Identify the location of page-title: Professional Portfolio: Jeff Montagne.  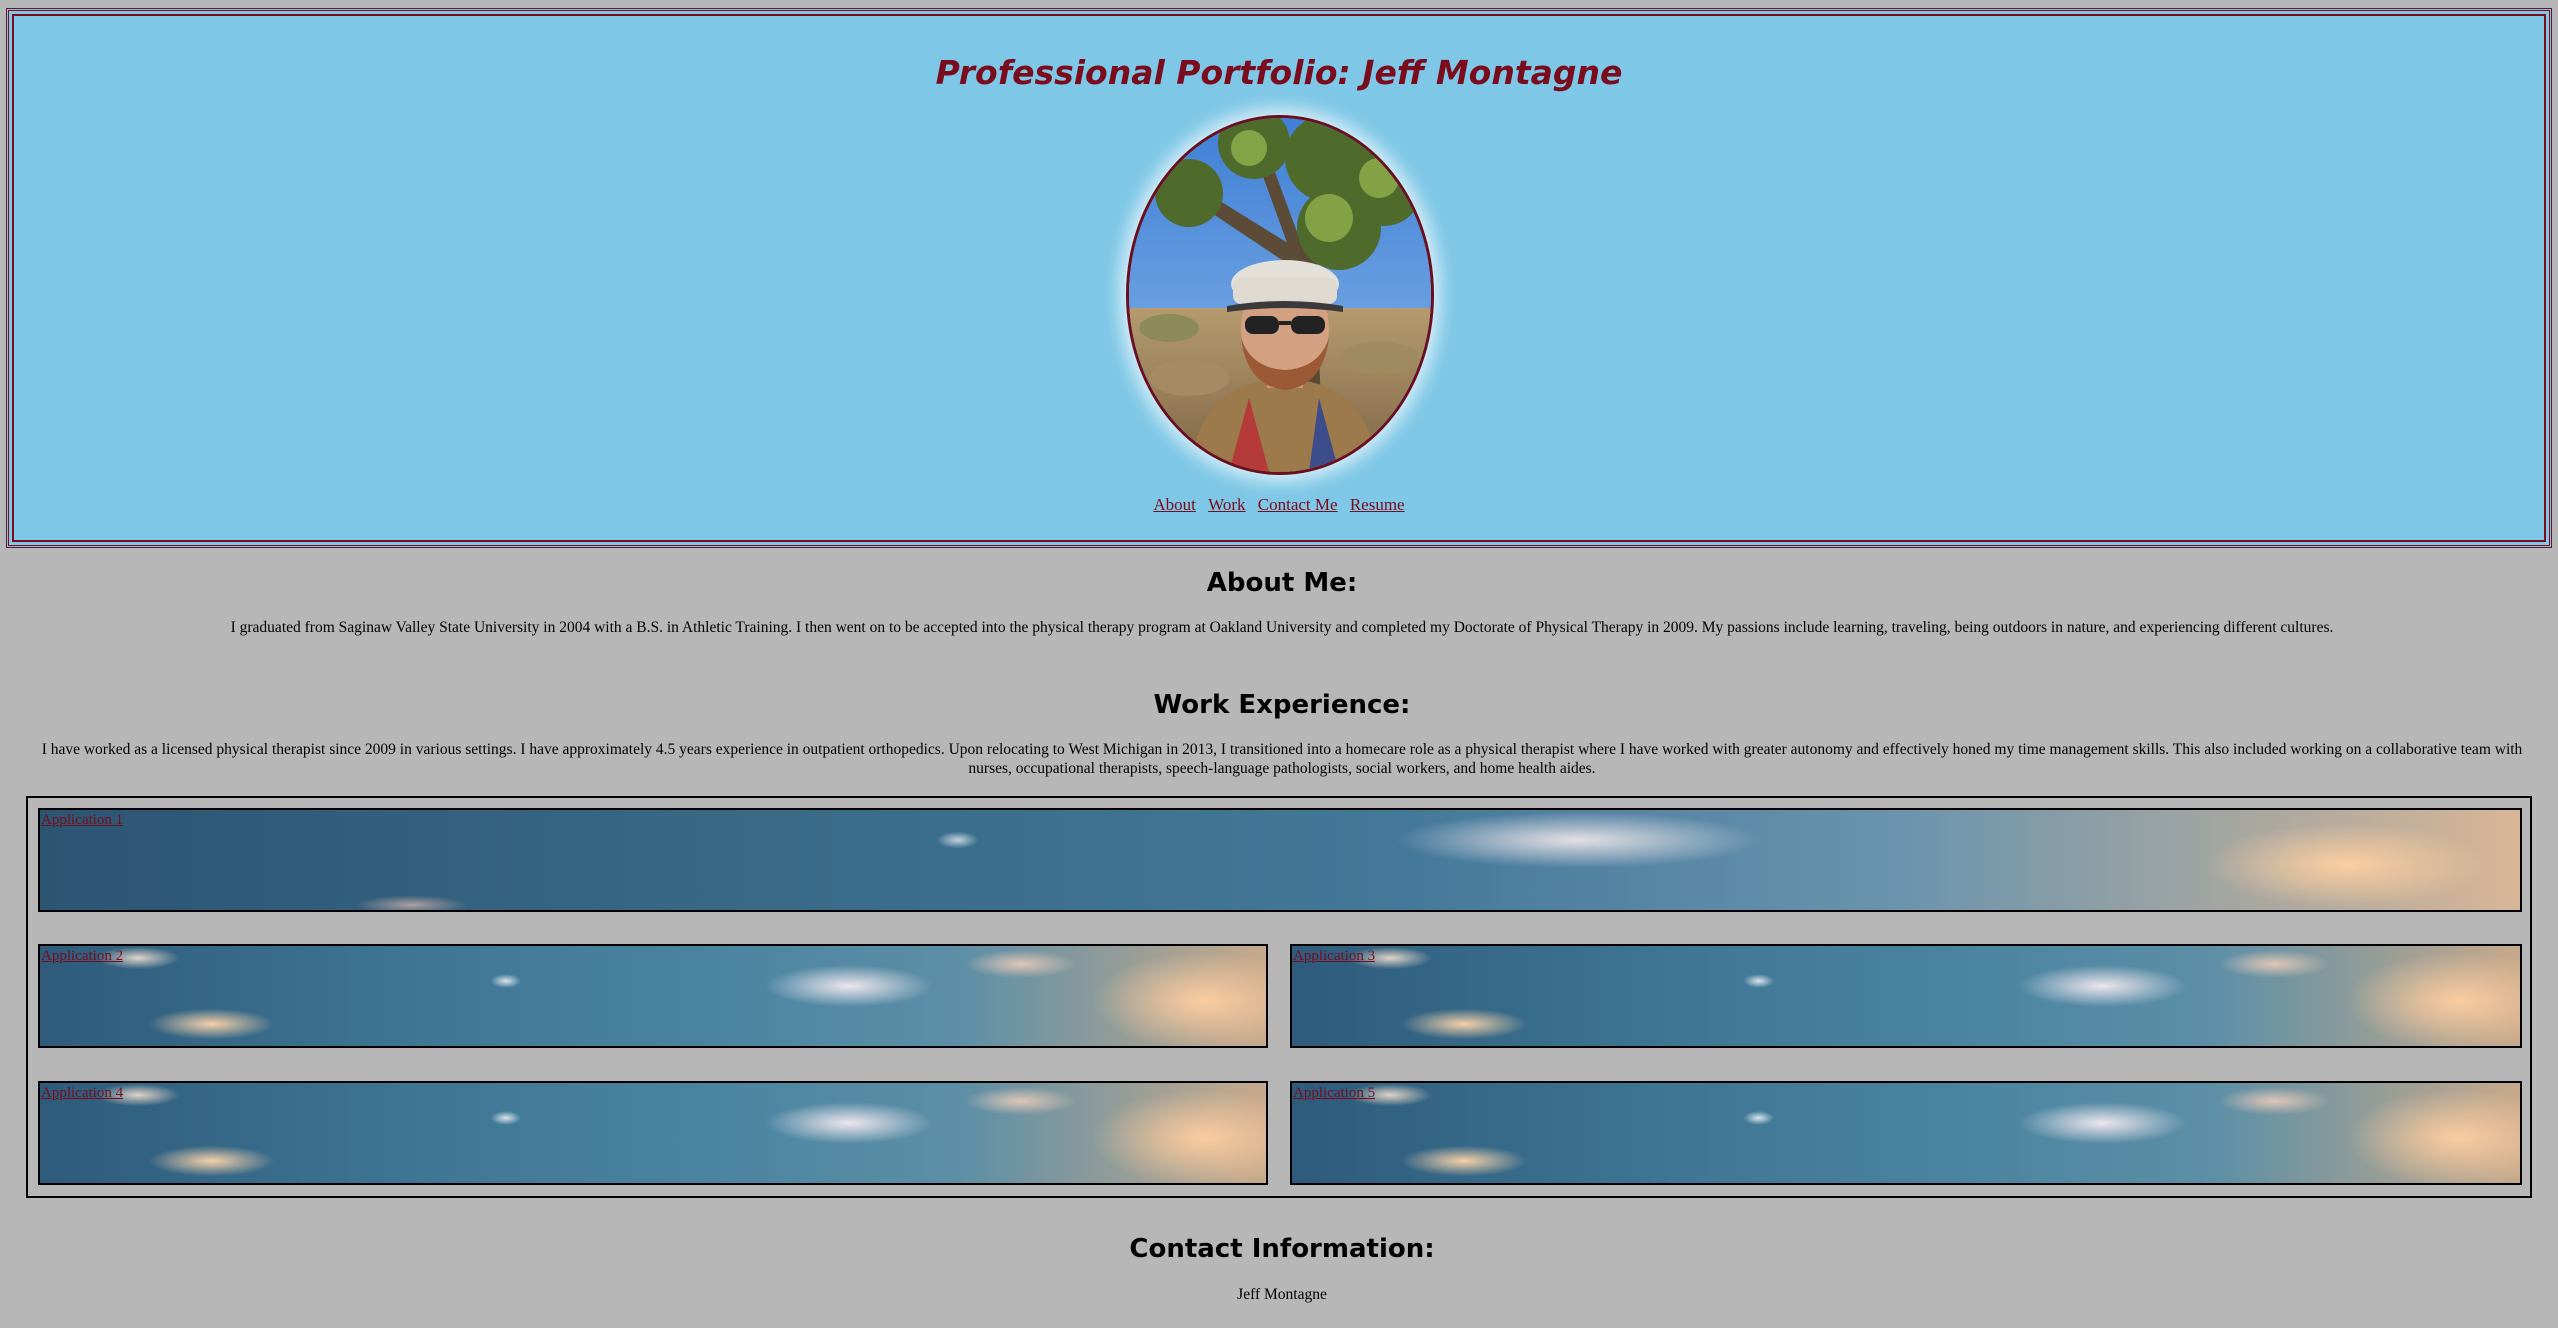
(1279, 72).